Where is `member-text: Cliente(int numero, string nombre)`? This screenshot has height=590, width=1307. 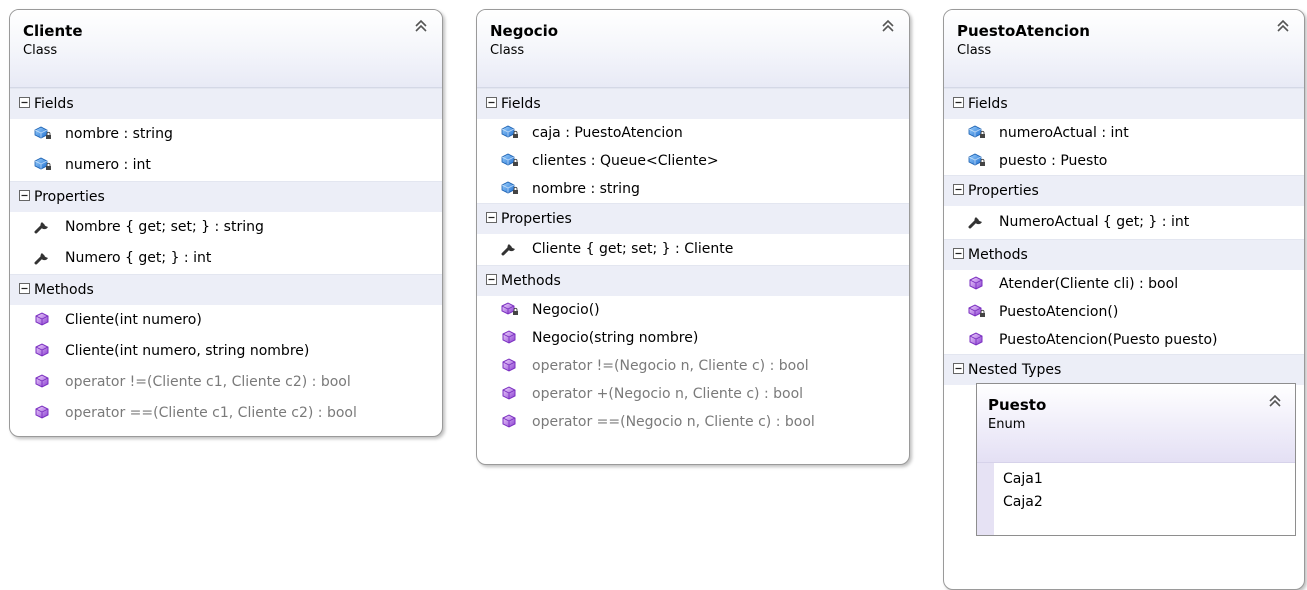
member-text: Cliente(int numero, string nombre) is located at coordinates (187, 351).